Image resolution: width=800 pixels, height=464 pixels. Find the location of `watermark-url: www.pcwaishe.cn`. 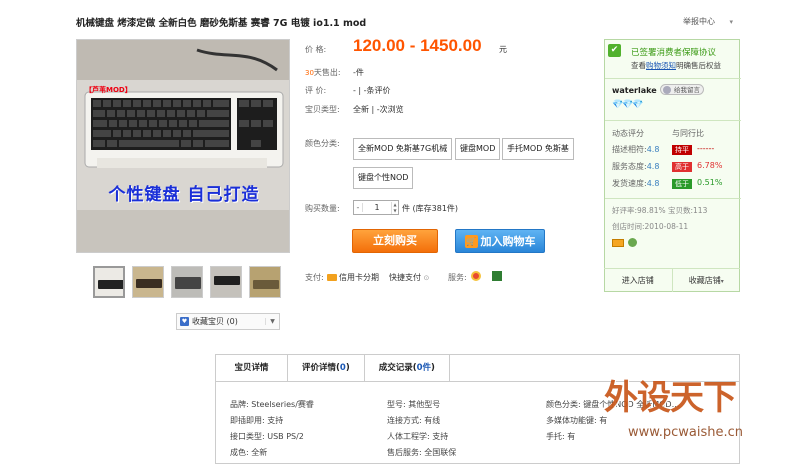

watermark-url: www.pcwaishe.cn is located at coordinates (685, 432).